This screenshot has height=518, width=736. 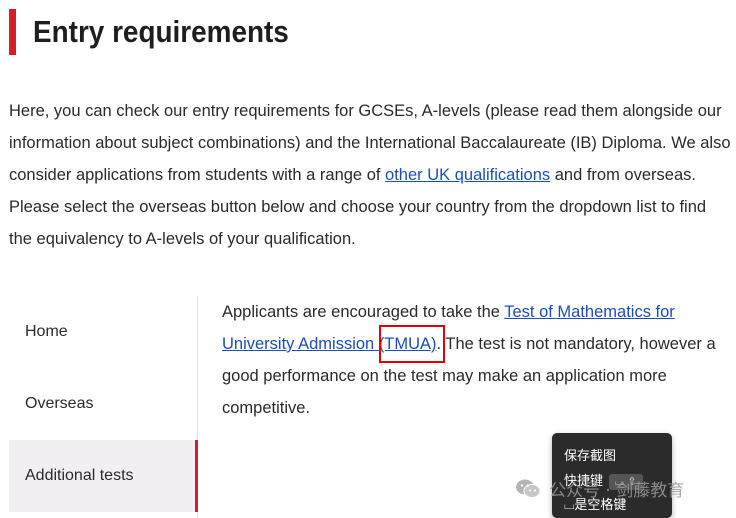 I want to click on page-heading: Entry requirements, so click(x=163, y=32).